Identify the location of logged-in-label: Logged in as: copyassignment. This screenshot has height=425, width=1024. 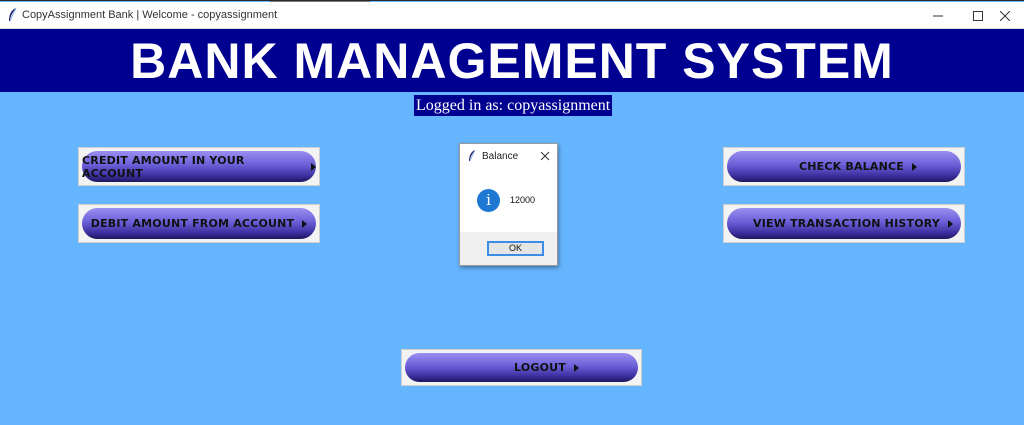
(513, 105).